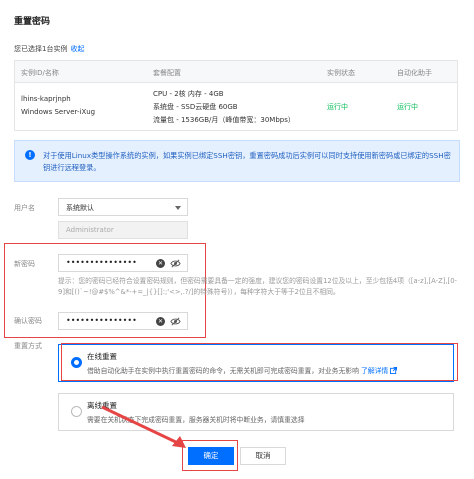 This screenshot has width=474, height=479. Describe the element at coordinates (28, 321) in the screenshot. I see `confirm-password-label: 确认密码` at that location.